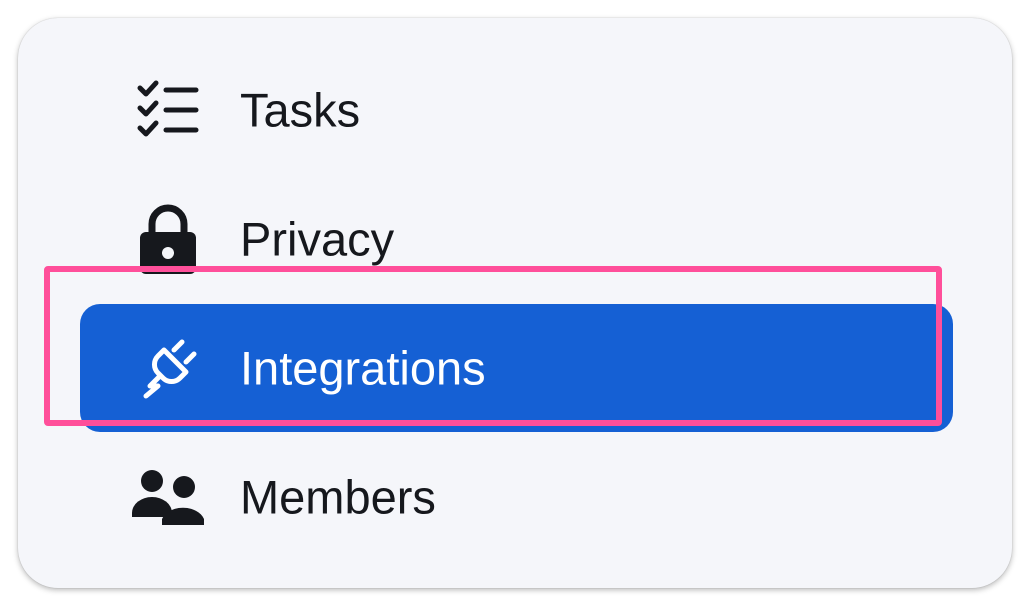 Image resolution: width=1032 pixels, height=608 pixels. Describe the element at coordinates (338, 497) in the screenshot. I see `menu-item-label: Members` at that location.